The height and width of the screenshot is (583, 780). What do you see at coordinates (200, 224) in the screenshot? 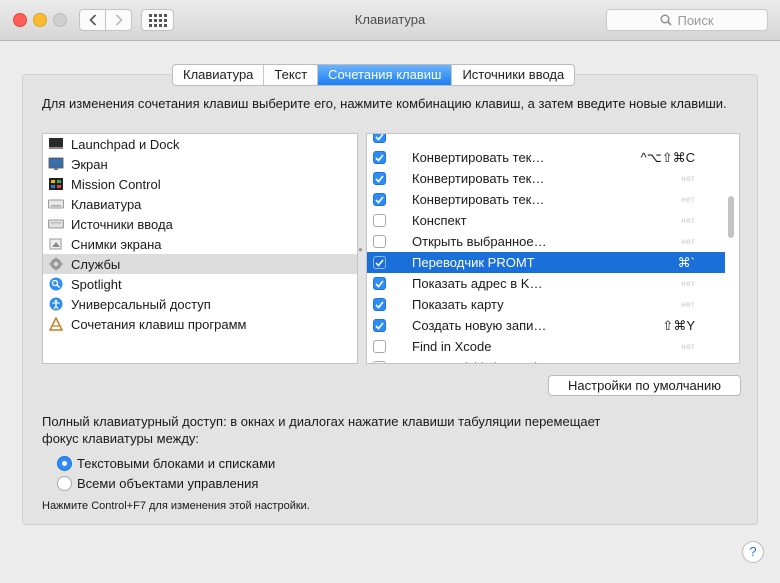
I see `category-item: Источники ввода` at bounding box center [200, 224].